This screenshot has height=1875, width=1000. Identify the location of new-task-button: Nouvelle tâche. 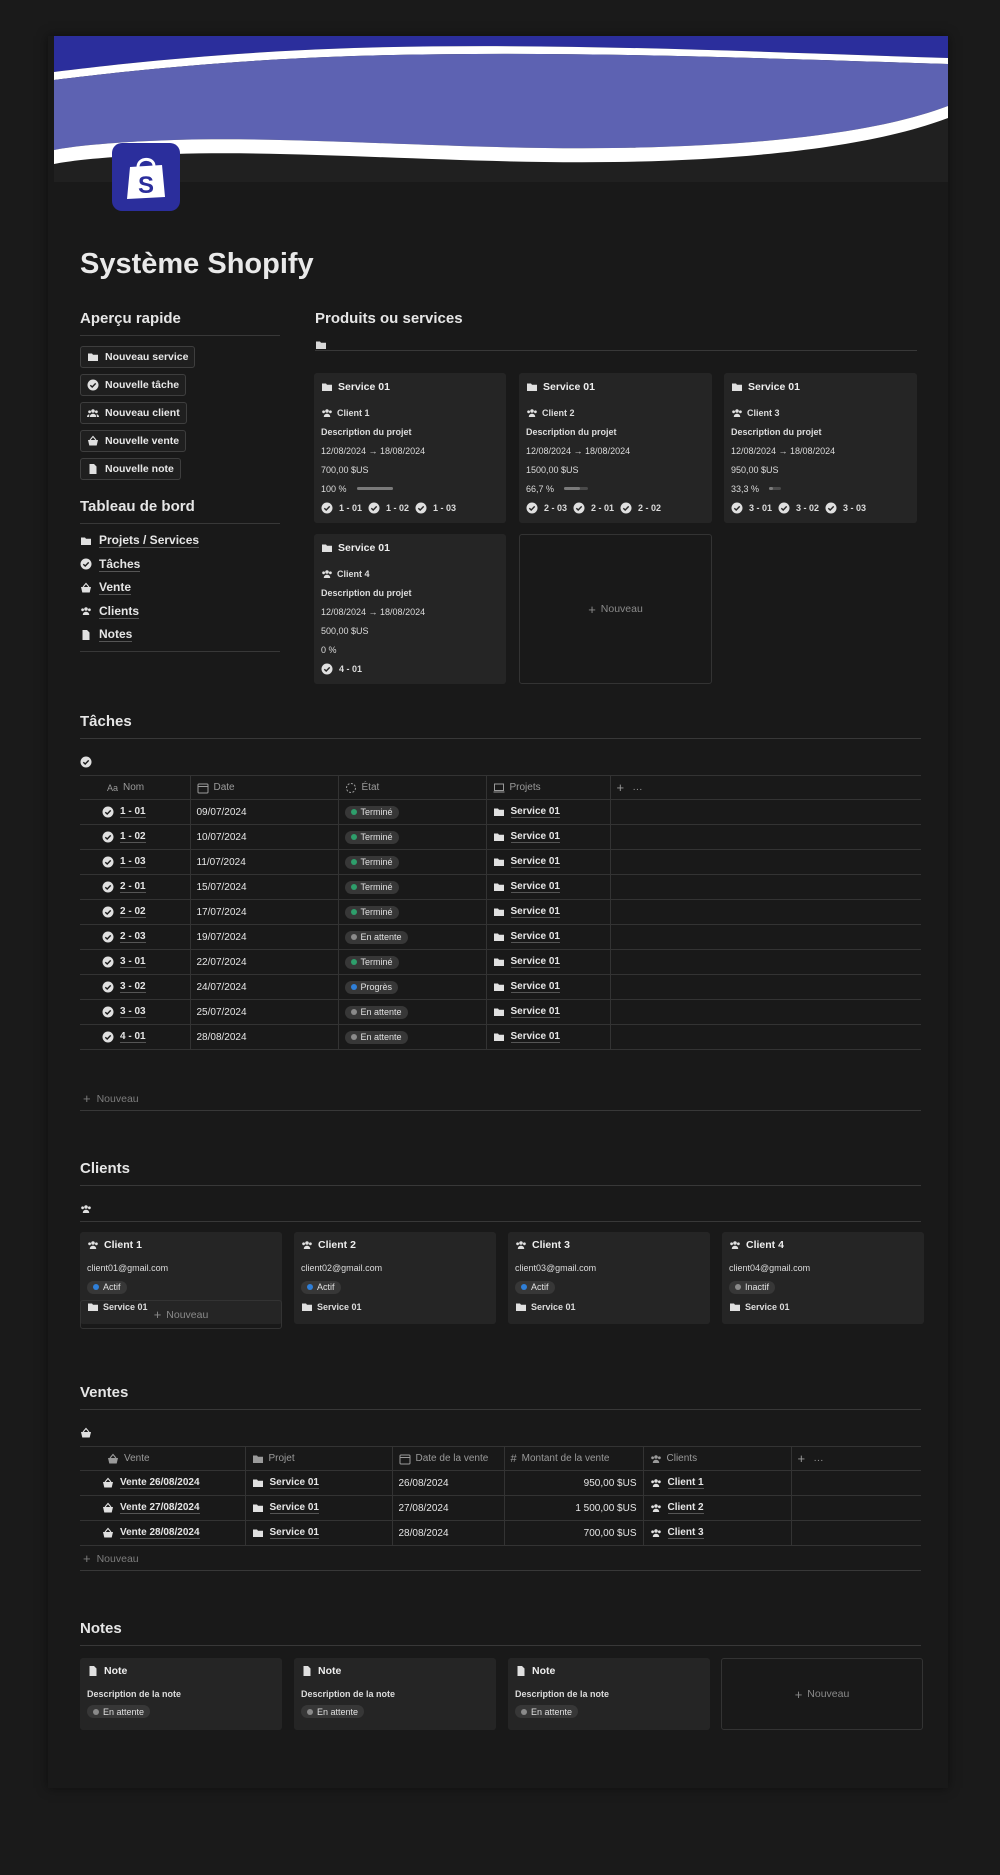
(133, 385).